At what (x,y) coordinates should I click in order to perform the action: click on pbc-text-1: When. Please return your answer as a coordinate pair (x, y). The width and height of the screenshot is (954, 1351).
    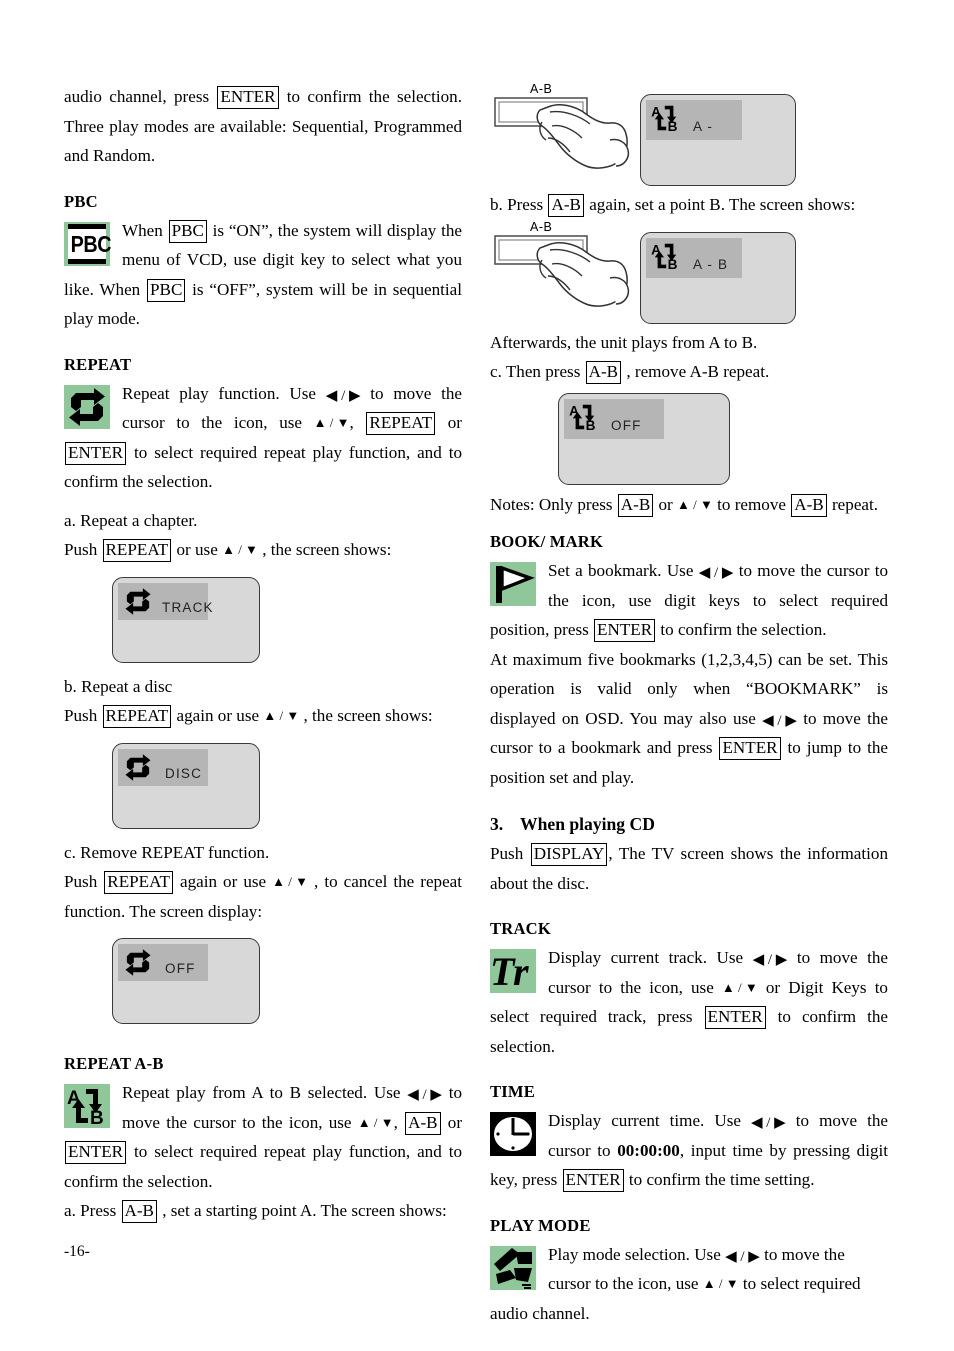
    Looking at the image, I should click on (145, 230).